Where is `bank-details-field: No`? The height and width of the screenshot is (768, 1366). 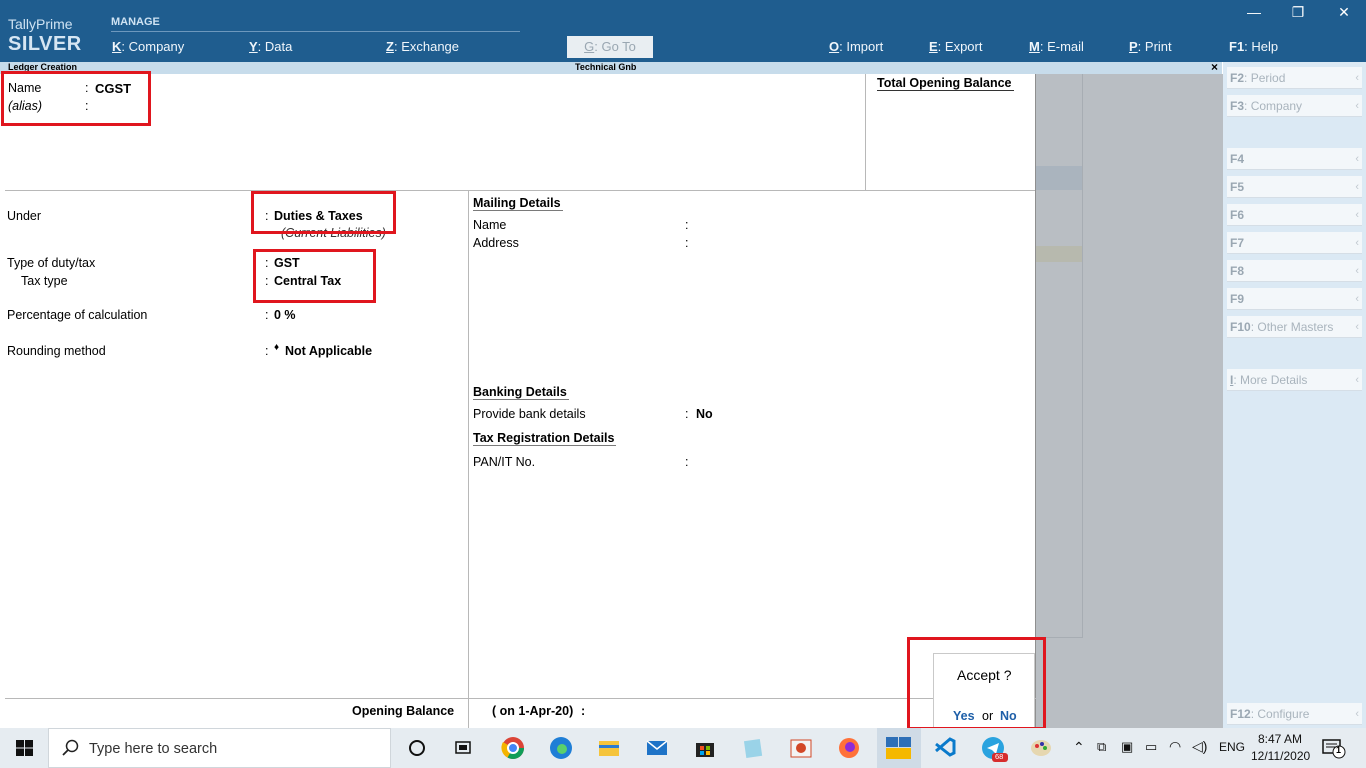
bank-details-field: No is located at coordinates (704, 414).